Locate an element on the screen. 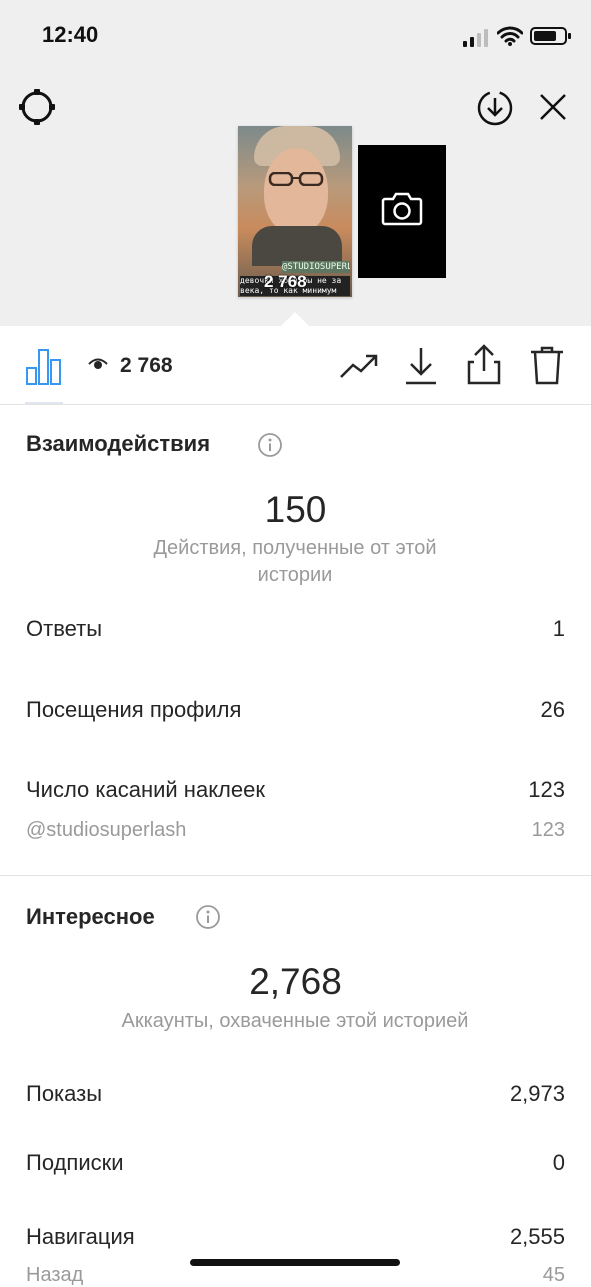 The image size is (591, 1287). profile-visits-value: 26 is located at coordinates (552, 709).